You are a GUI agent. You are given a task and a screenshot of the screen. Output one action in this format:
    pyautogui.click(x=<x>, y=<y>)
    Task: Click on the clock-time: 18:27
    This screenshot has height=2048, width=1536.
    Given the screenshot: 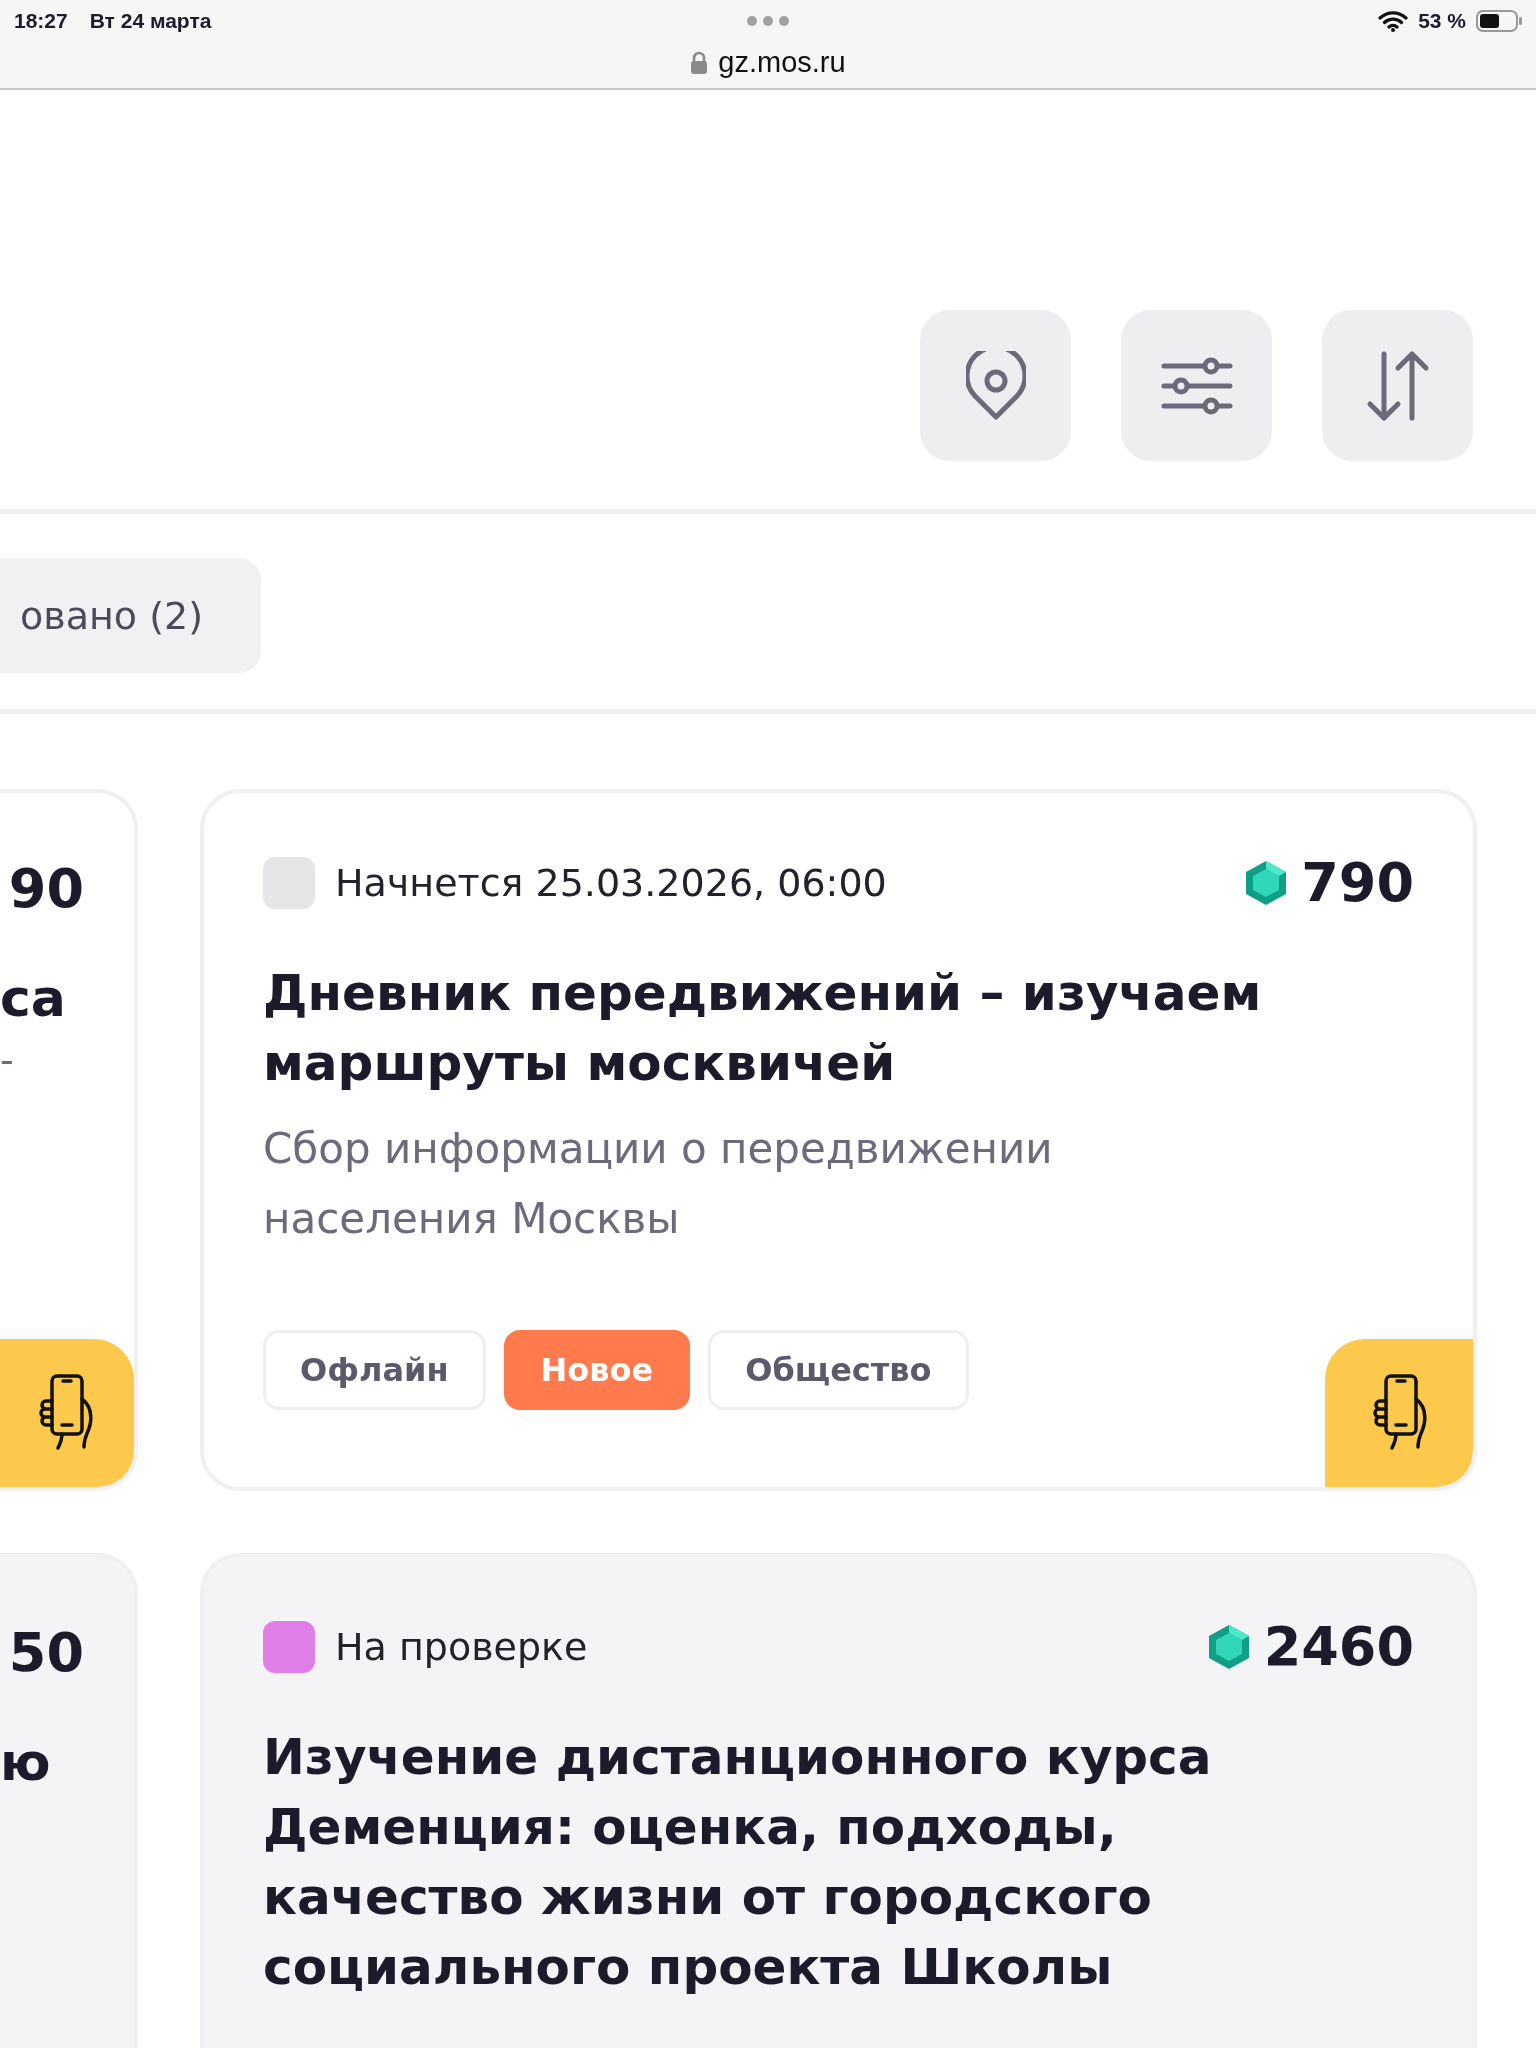 What is the action you would take?
    pyautogui.click(x=41, y=21)
    